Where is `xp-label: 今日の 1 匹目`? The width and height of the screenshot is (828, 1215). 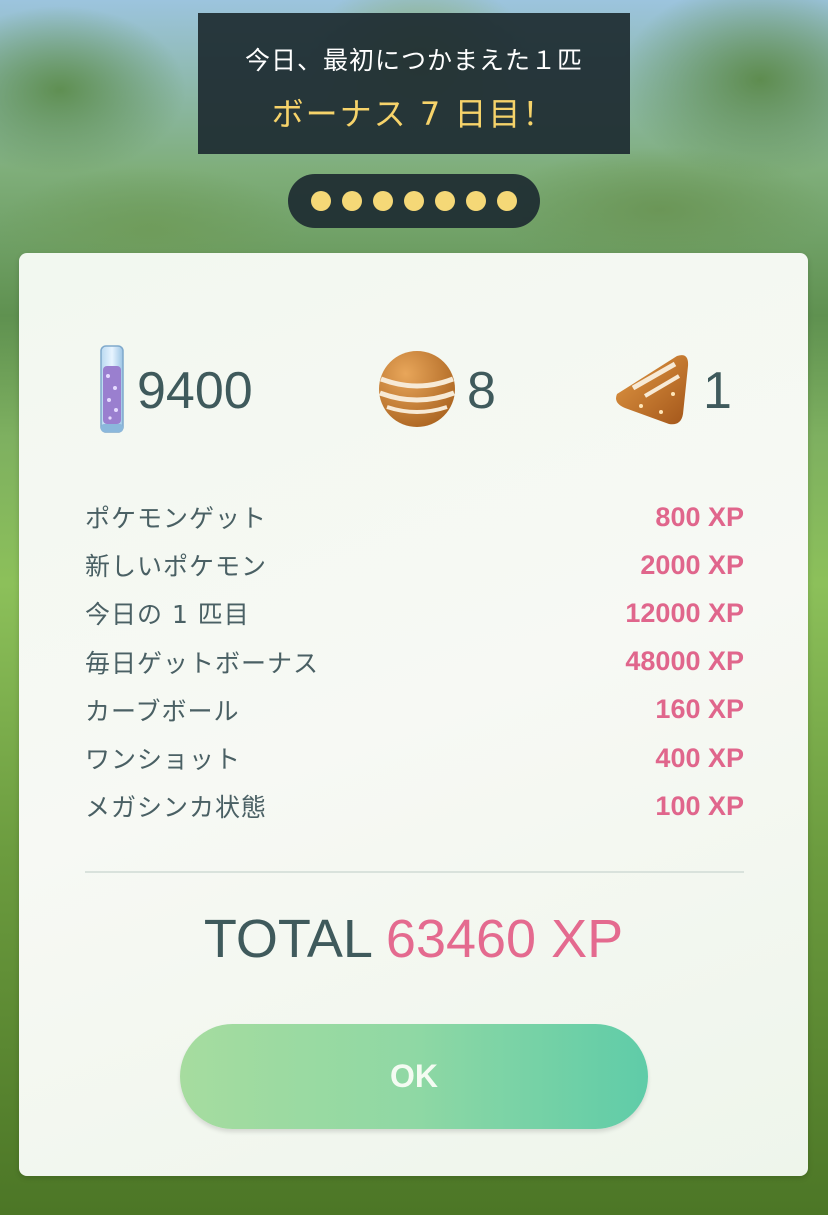
xp-label: 今日の 1 匹目 is located at coordinates (167, 615).